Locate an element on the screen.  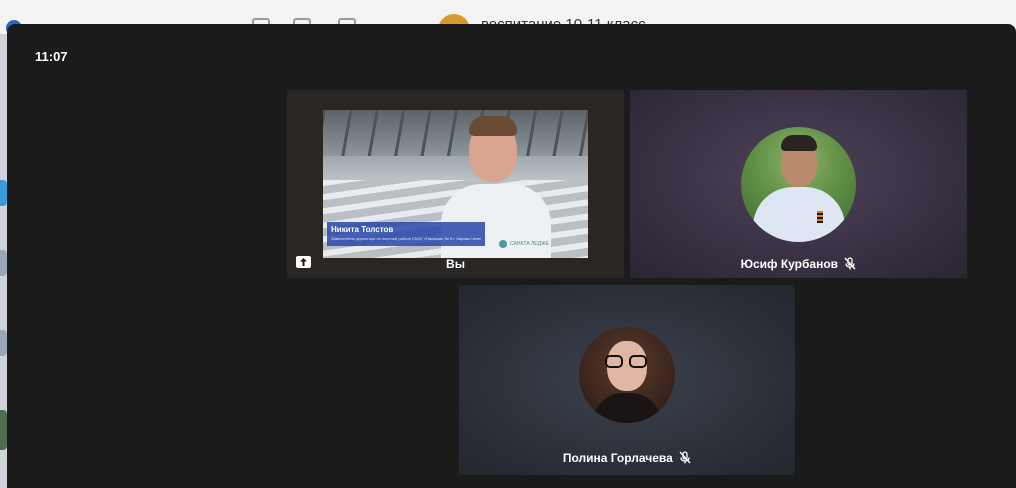
participant-name: Вы is located at coordinates (455, 264).